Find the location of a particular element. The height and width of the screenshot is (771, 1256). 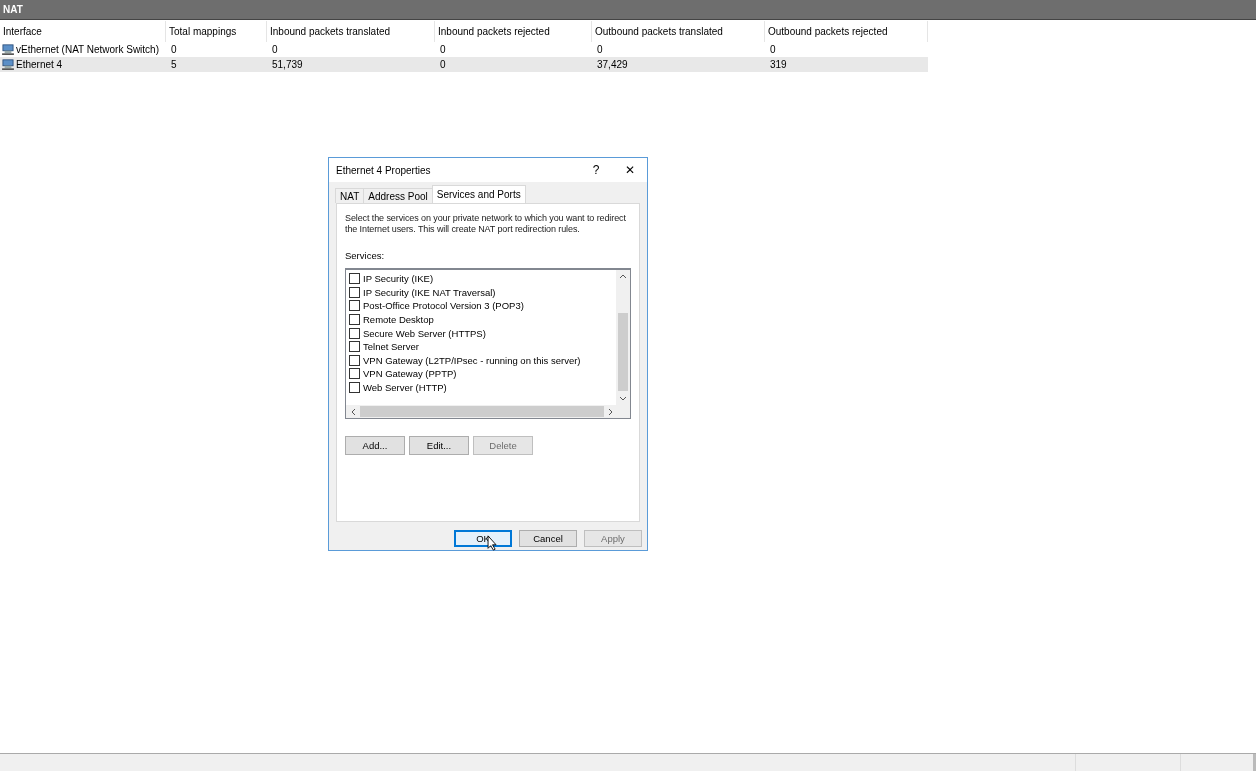

vertical-scrollbar is located at coordinates (623, 337).